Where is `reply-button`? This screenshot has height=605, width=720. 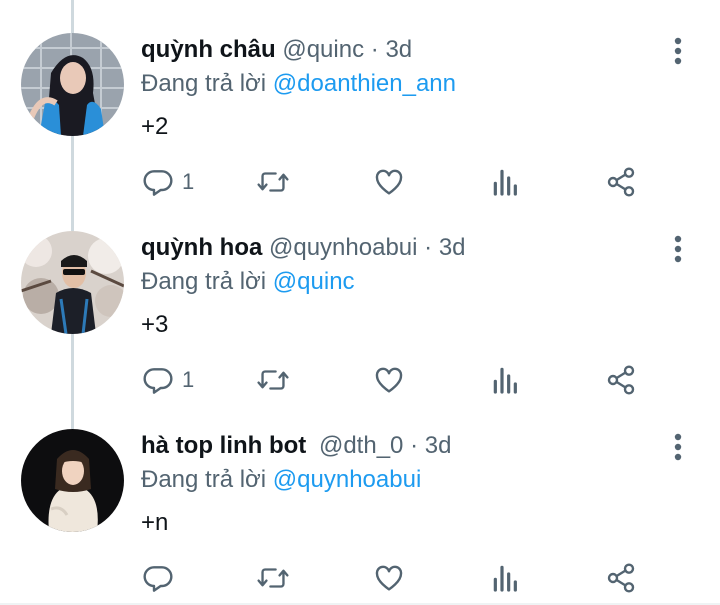 reply-button is located at coordinates (162, 578).